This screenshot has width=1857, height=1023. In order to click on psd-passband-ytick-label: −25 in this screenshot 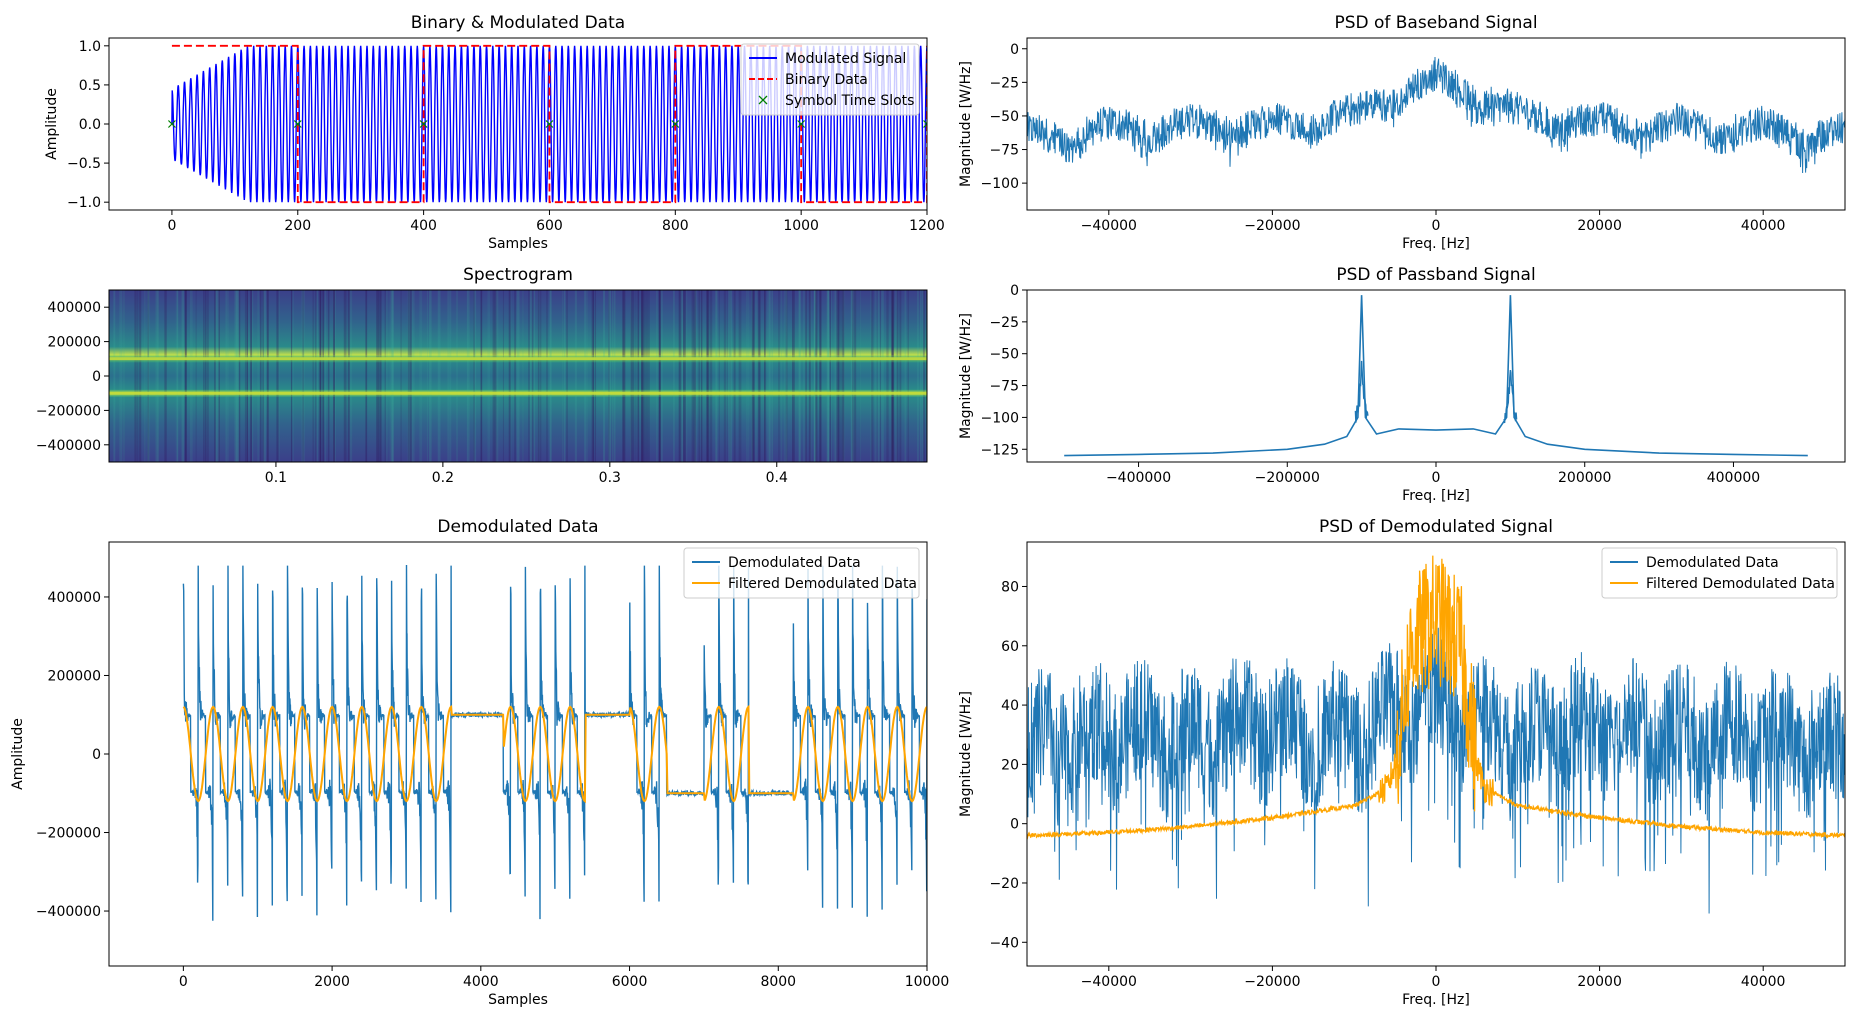, I will do `click(1004, 323)`.